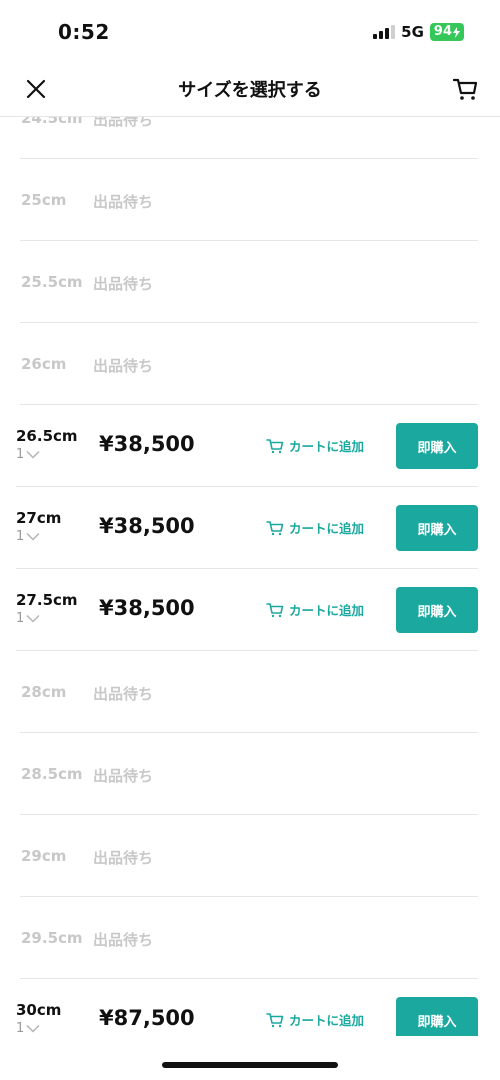 The image size is (500, 1080). I want to click on home-indicator, so click(250, 1065).